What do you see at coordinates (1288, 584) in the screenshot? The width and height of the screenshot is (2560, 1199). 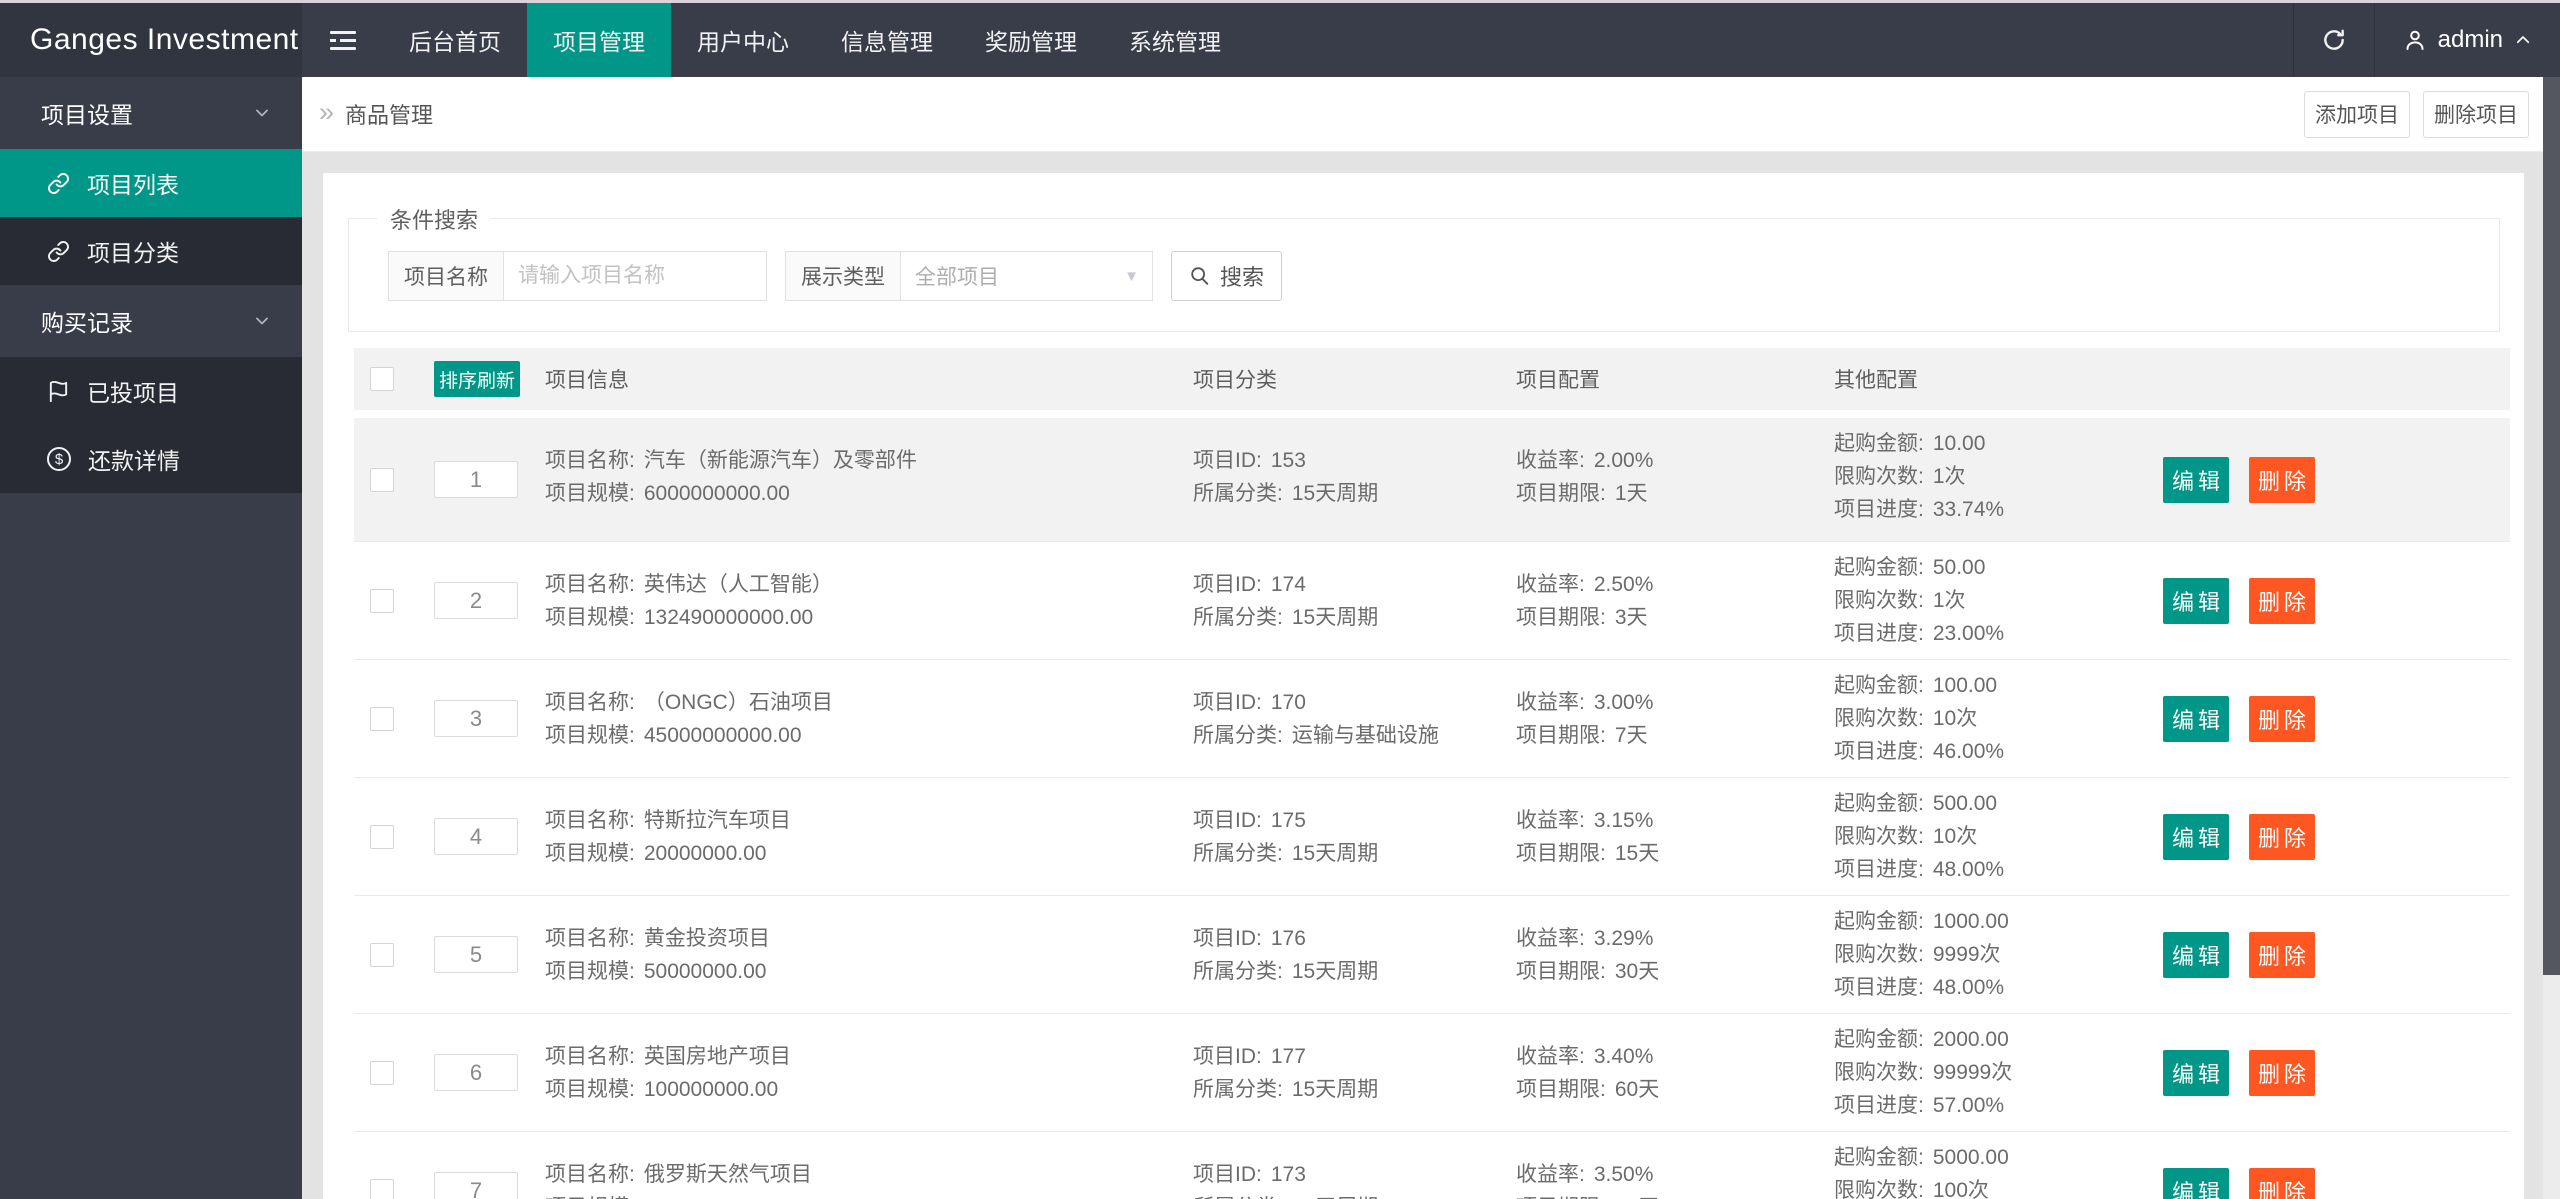 I see `project-id: 174` at bounding box center [1288, 584].